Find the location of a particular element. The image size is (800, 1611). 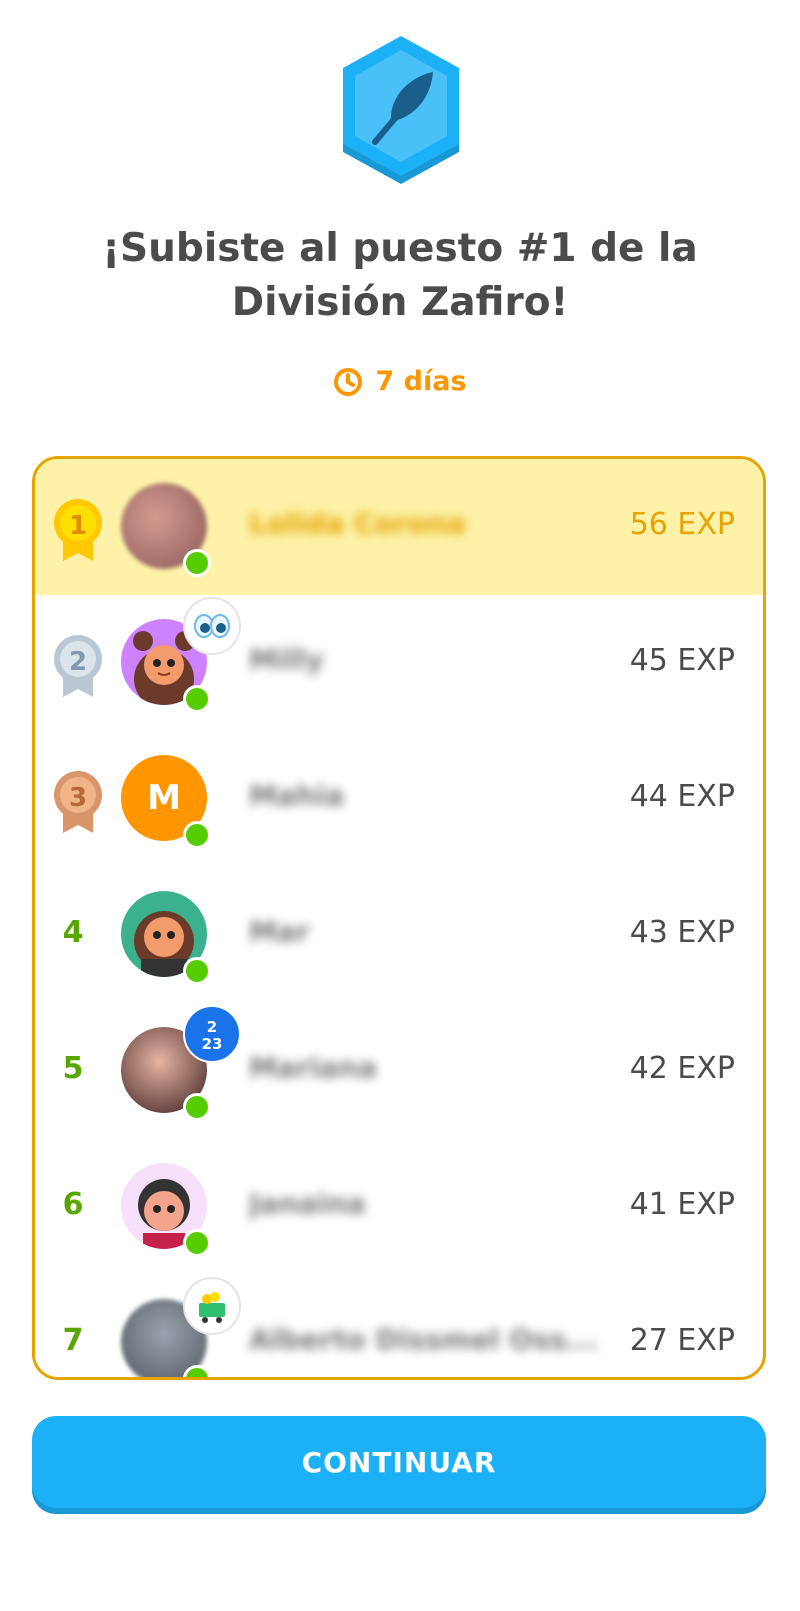

silver-medal-icon: 2 is located at coordinates (78, 666).